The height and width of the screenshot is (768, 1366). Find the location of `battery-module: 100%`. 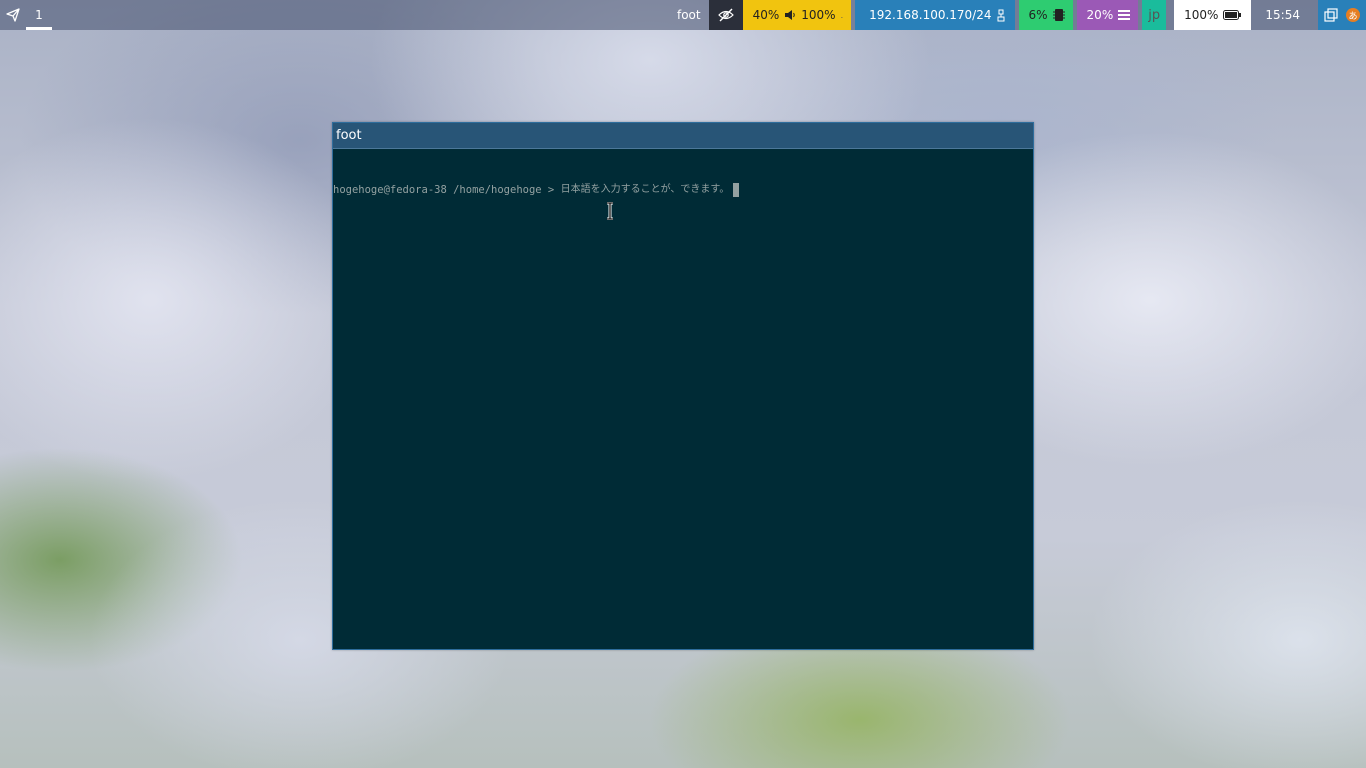

battery-module: 100% is located at coordinates (1213, 15).